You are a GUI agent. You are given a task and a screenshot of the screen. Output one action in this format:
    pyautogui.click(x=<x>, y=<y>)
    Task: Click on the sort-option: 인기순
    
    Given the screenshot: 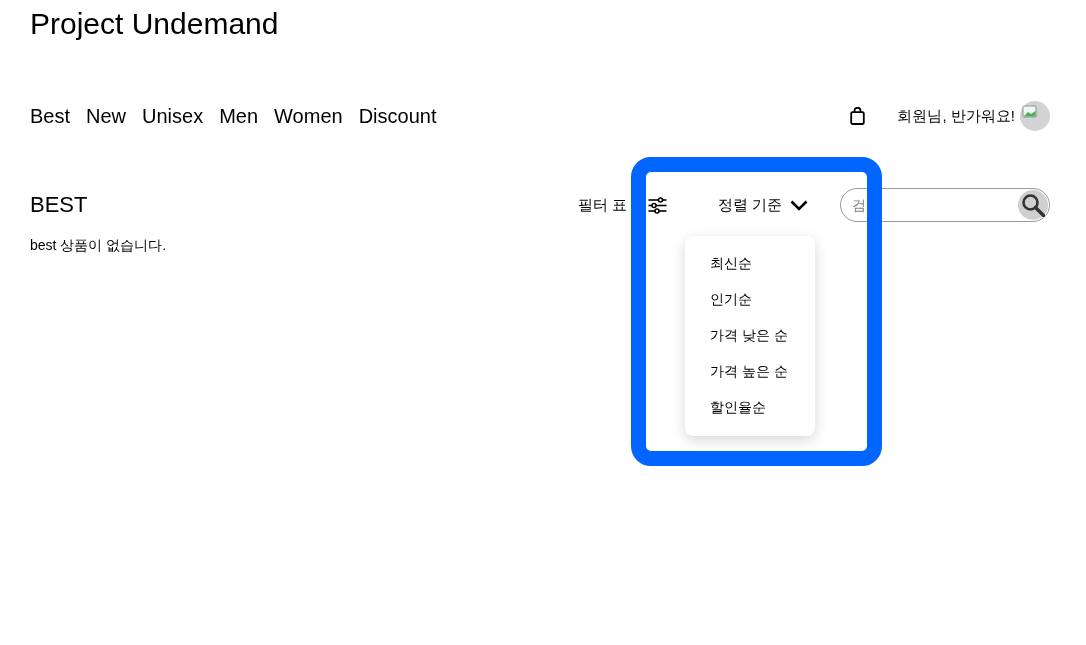 What is the action you would take?
    pyautogui.click(x=730, y=300)
    